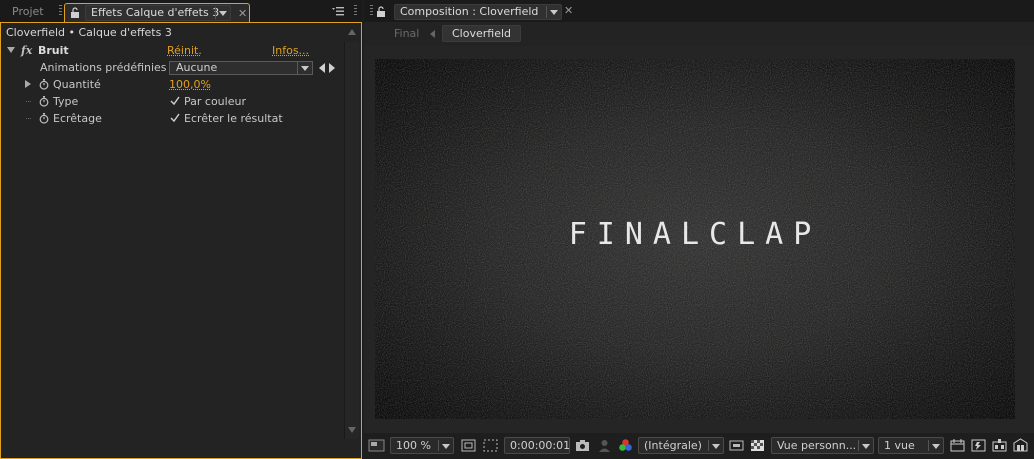  What do you see at coordinates (625, 445) in the screenshot?
I see `channel-icon` at bounding box center [625, 445].